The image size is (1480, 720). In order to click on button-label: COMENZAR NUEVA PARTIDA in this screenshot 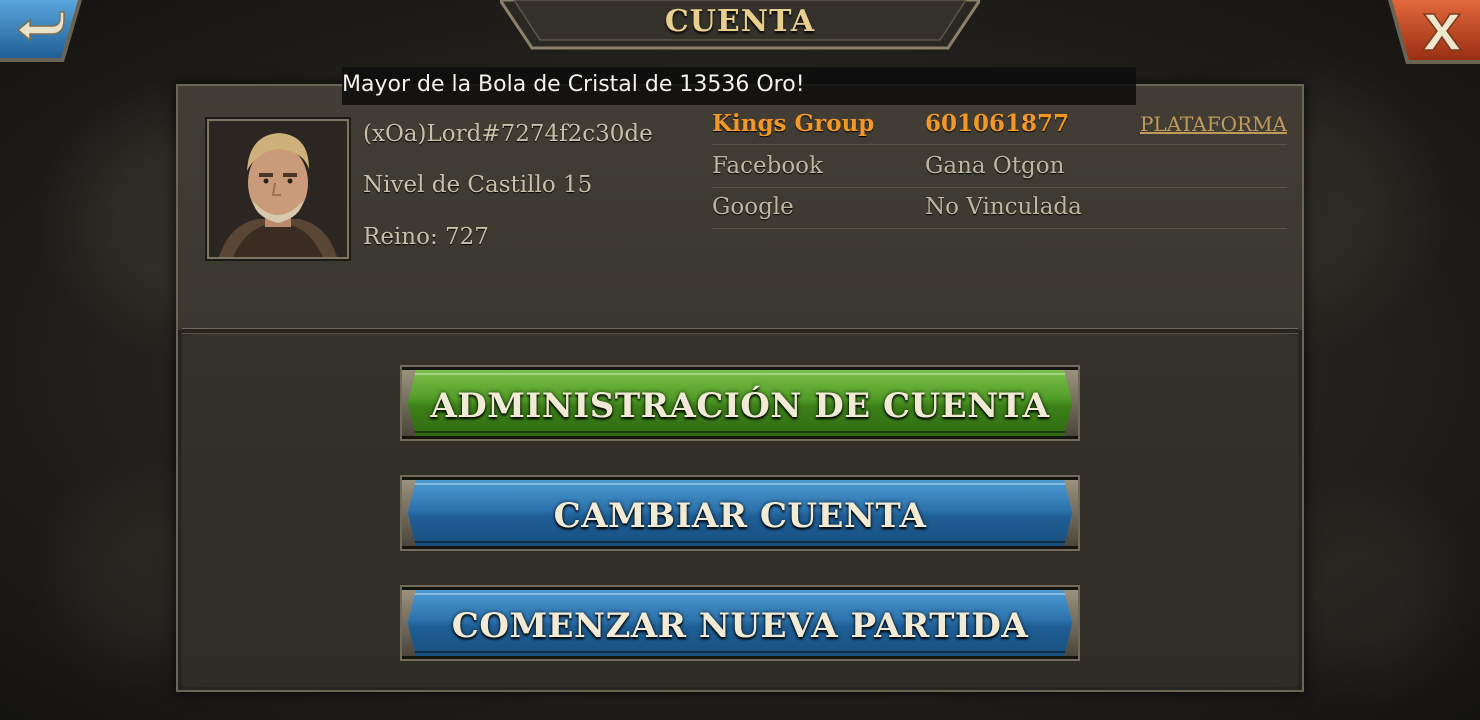, I will do `click(740, 626)`.